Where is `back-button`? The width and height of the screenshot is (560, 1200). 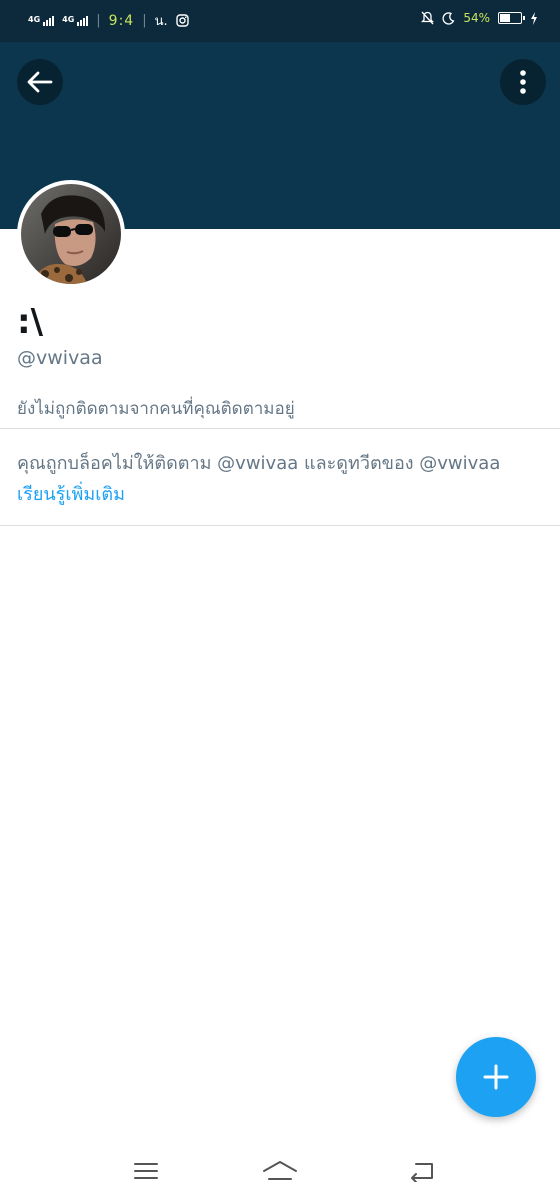 back-button is located at coordinates (40, 82).